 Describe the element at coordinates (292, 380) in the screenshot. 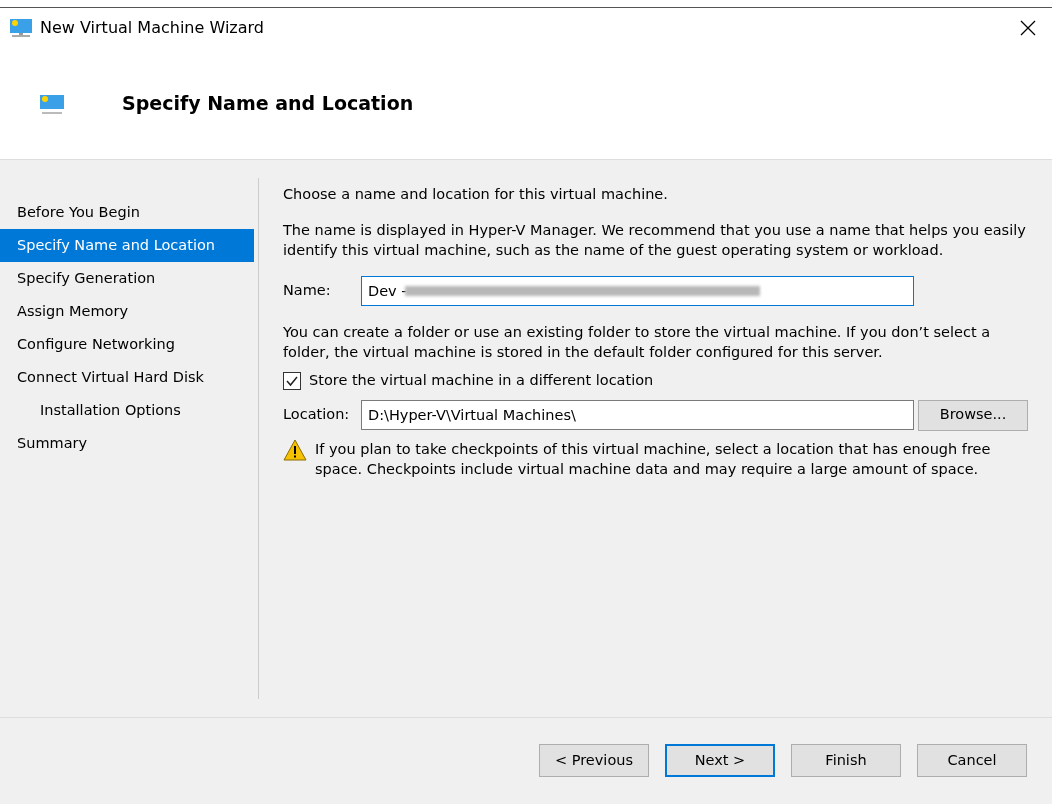

I see `store-checkbox` at that location.